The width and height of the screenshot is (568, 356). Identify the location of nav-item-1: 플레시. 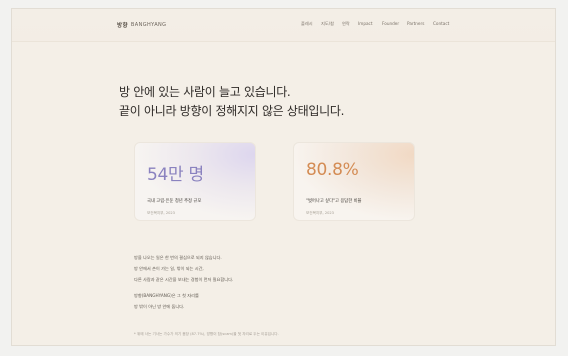
(307, 24).